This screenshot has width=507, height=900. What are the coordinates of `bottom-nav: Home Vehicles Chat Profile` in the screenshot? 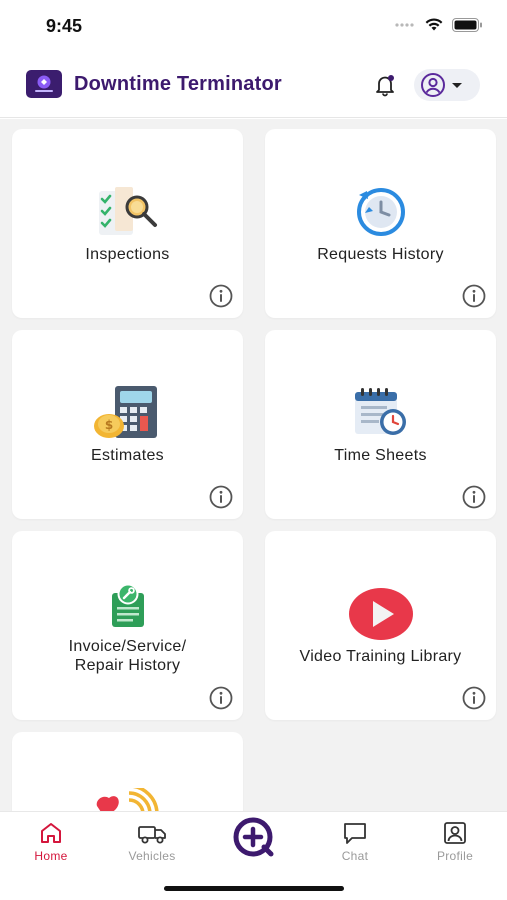 It's located at (253, 855).